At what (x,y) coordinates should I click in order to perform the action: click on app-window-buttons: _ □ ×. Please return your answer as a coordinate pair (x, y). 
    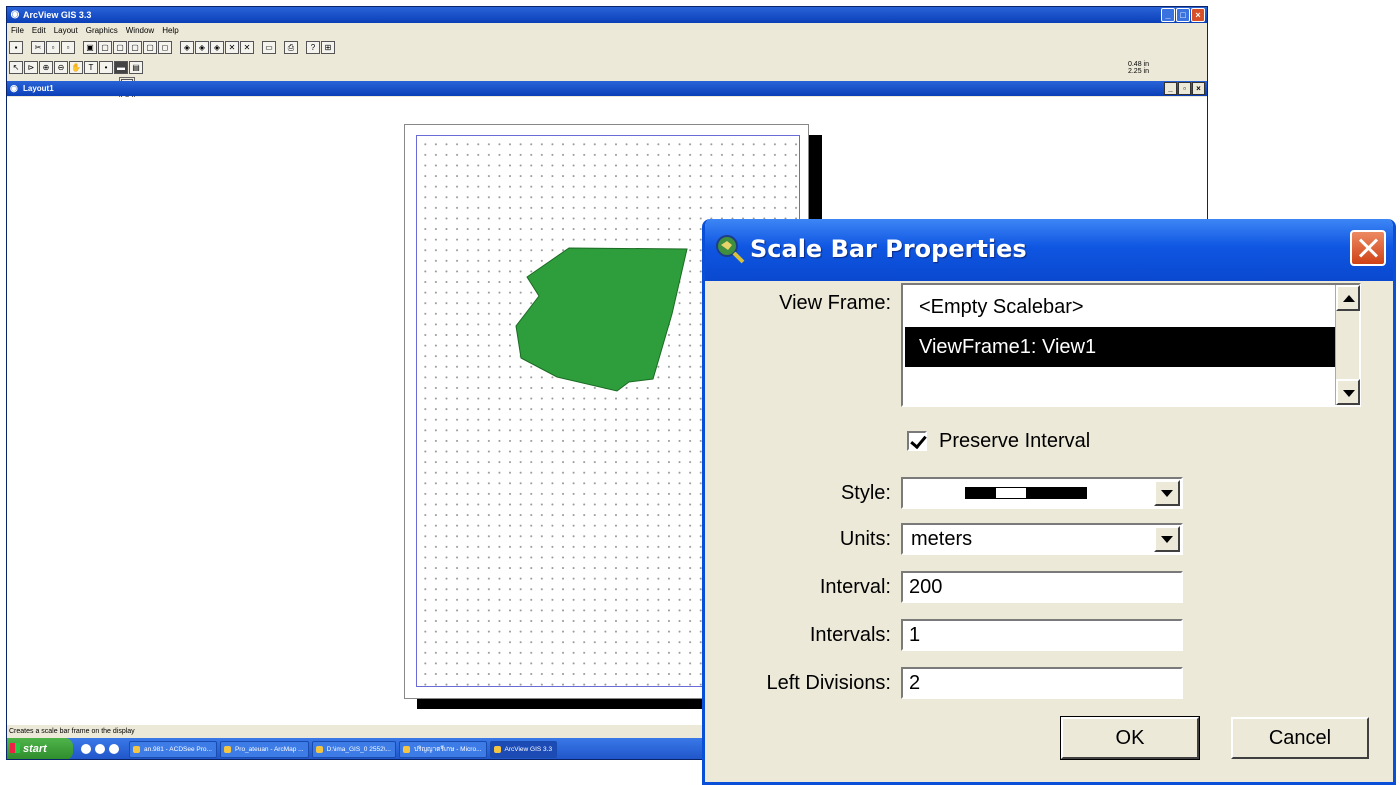
    Looking at the image, I should click on (1183, 15).